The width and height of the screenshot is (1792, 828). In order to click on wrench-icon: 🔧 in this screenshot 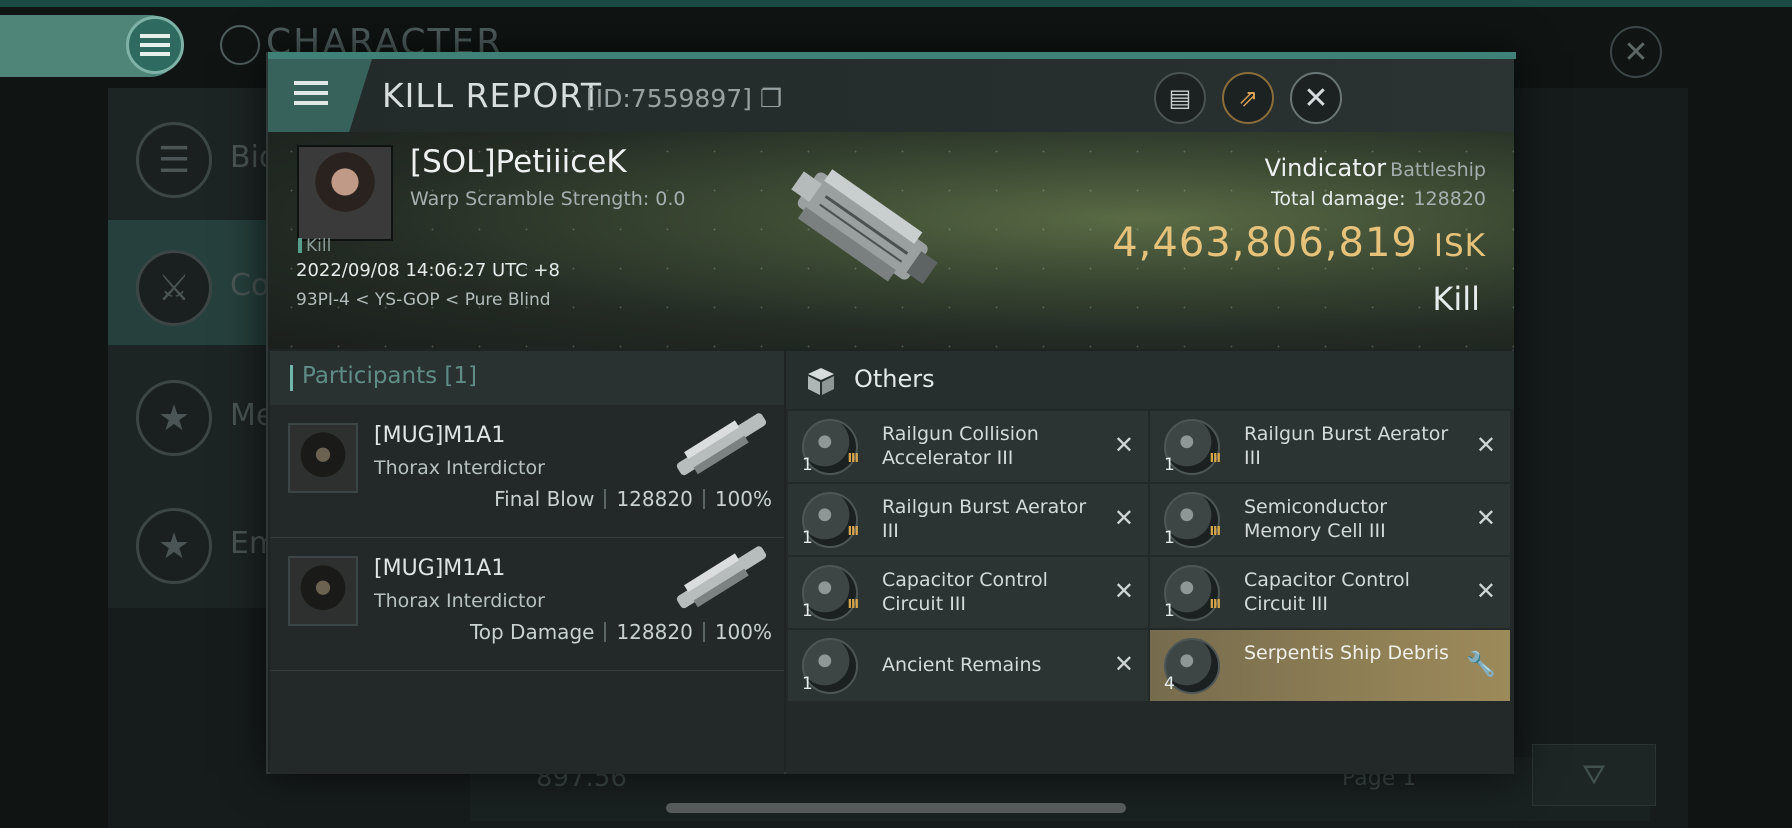, I will do `click(1481, 664)`.